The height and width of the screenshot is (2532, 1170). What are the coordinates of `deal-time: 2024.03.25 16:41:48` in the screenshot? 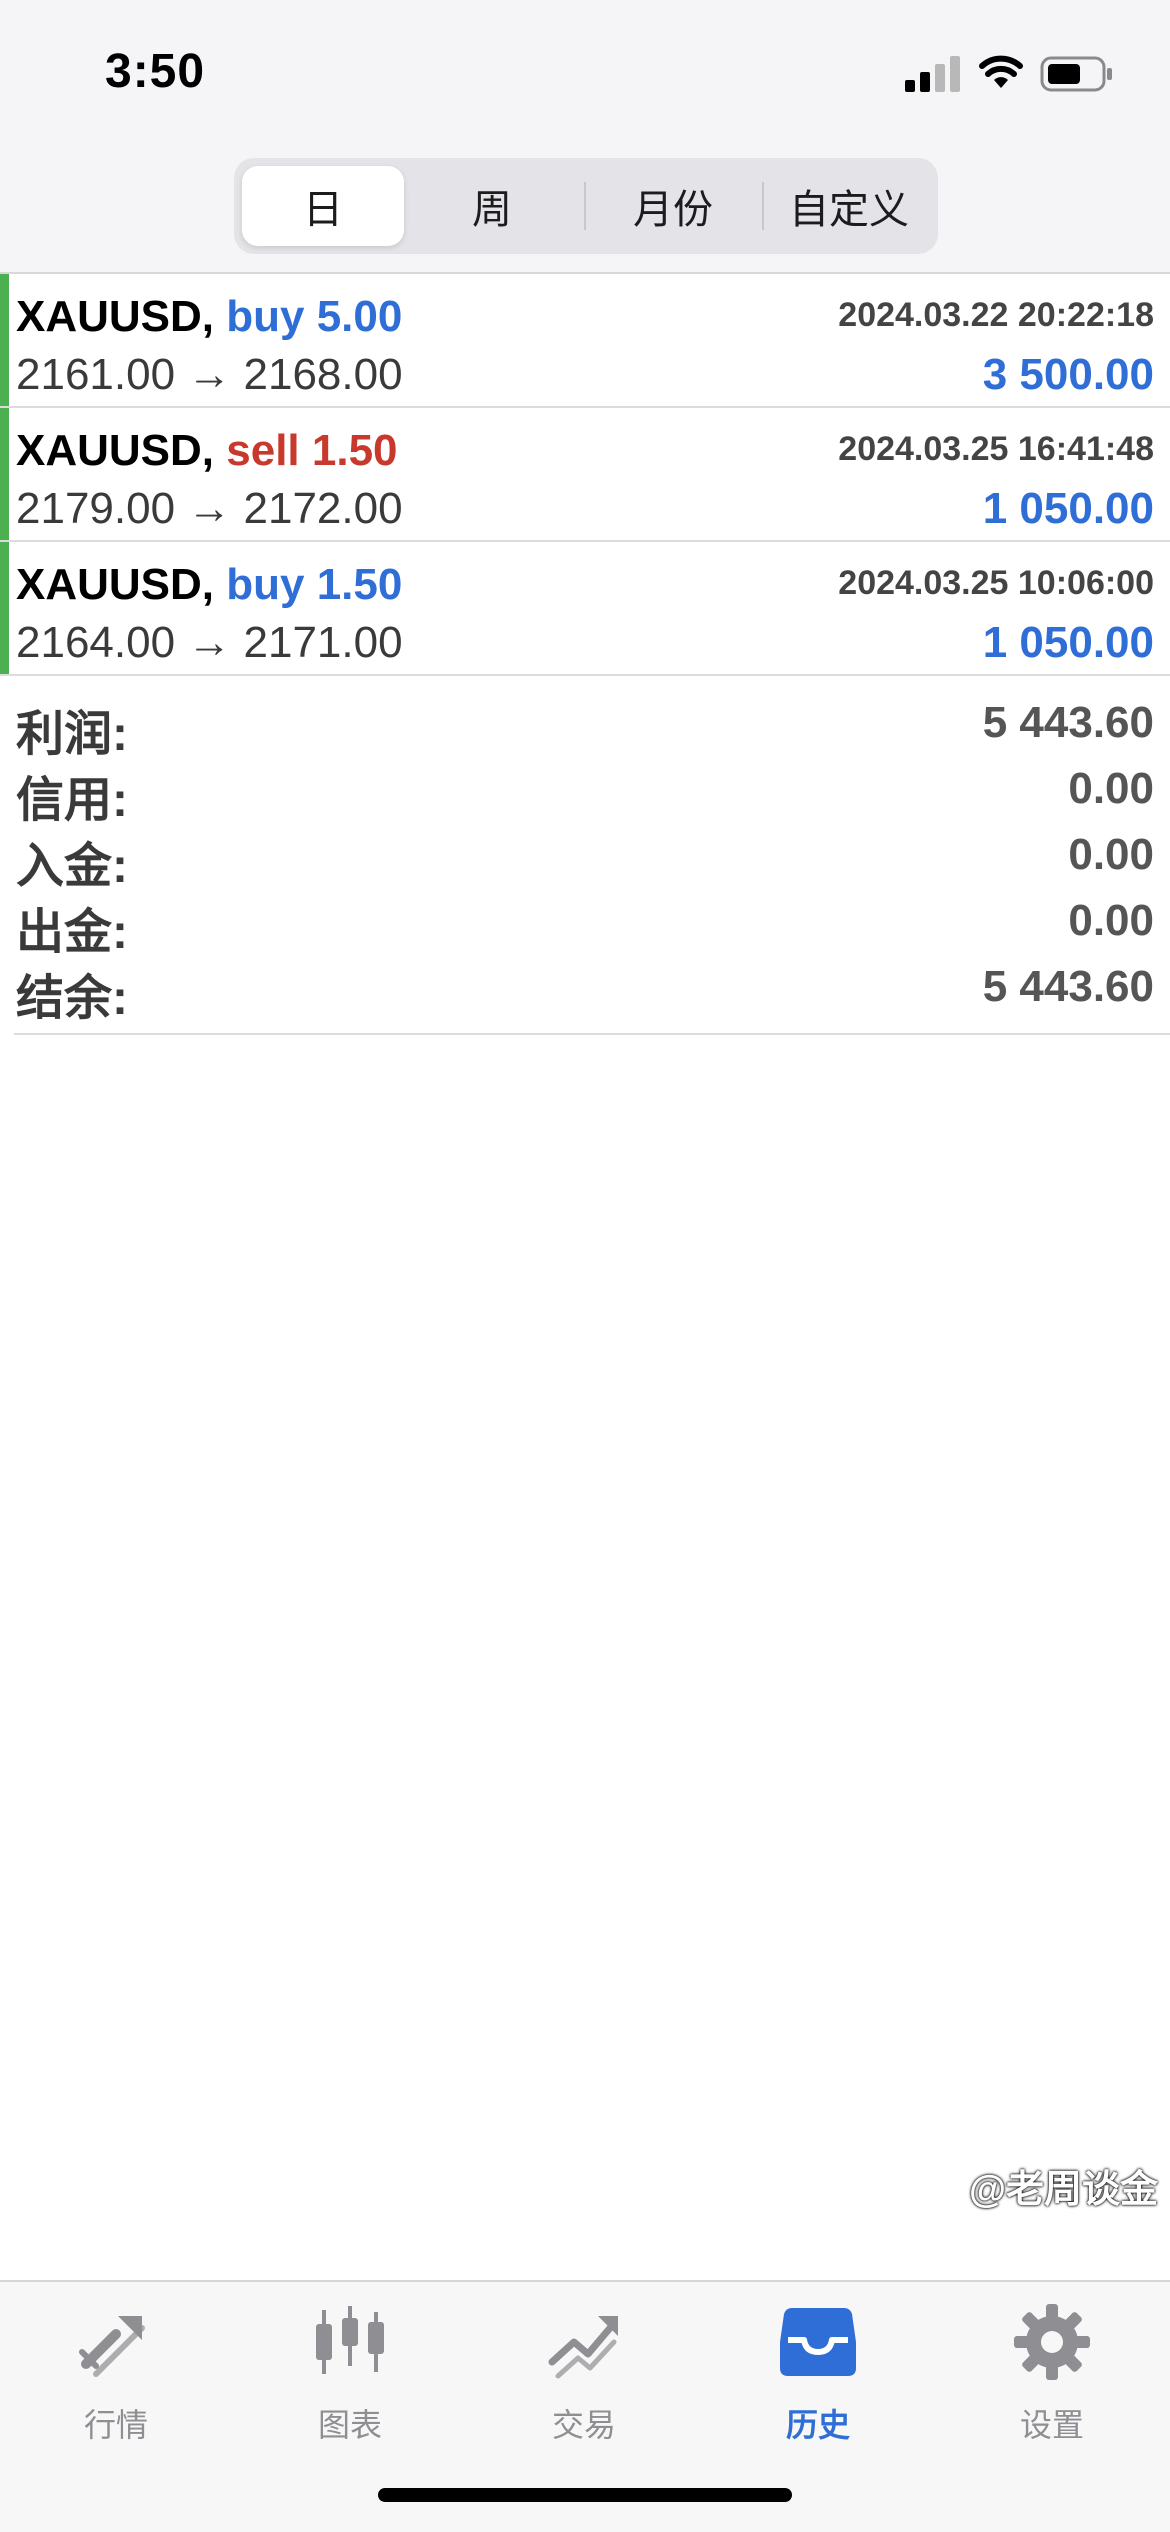 It's located at (996, 449).